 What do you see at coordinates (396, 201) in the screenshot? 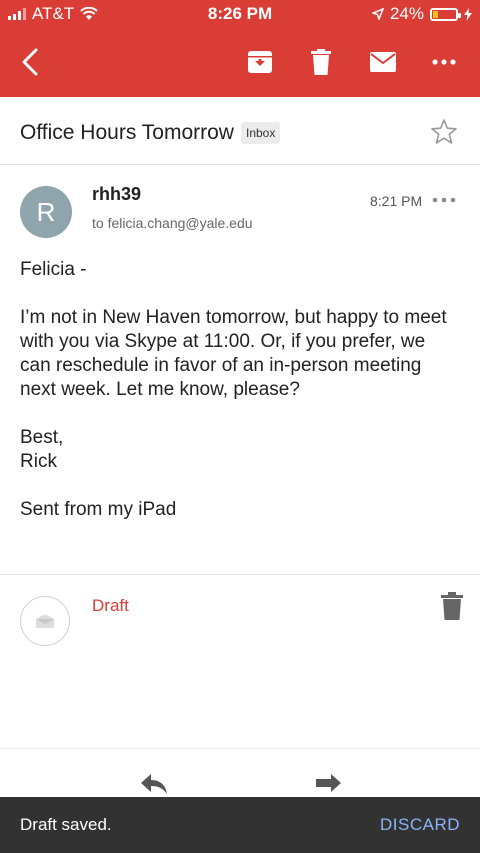
I see `message-time: 8:21 PM` at bounding box center [396, 201].